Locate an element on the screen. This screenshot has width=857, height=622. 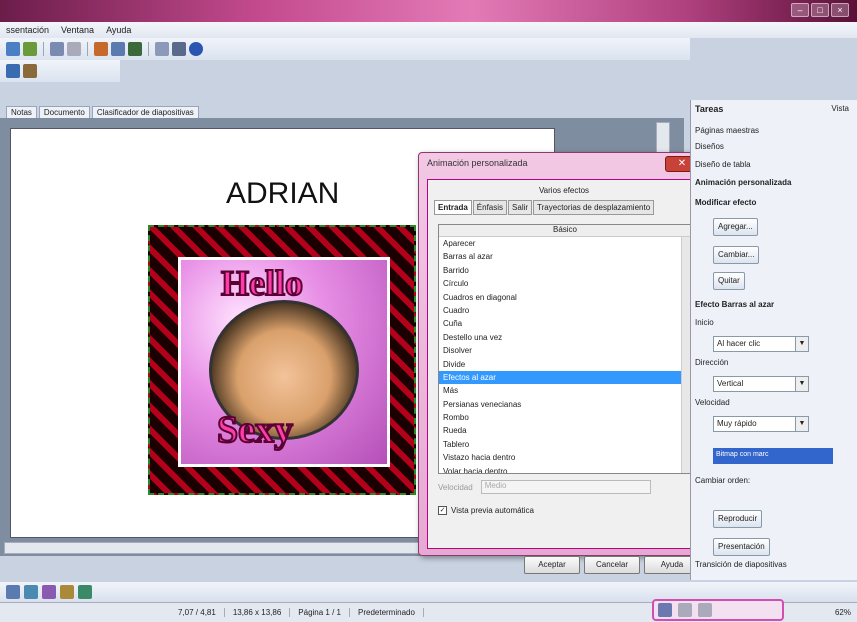
minimize-icon: – is located at coordinates (800, 10).